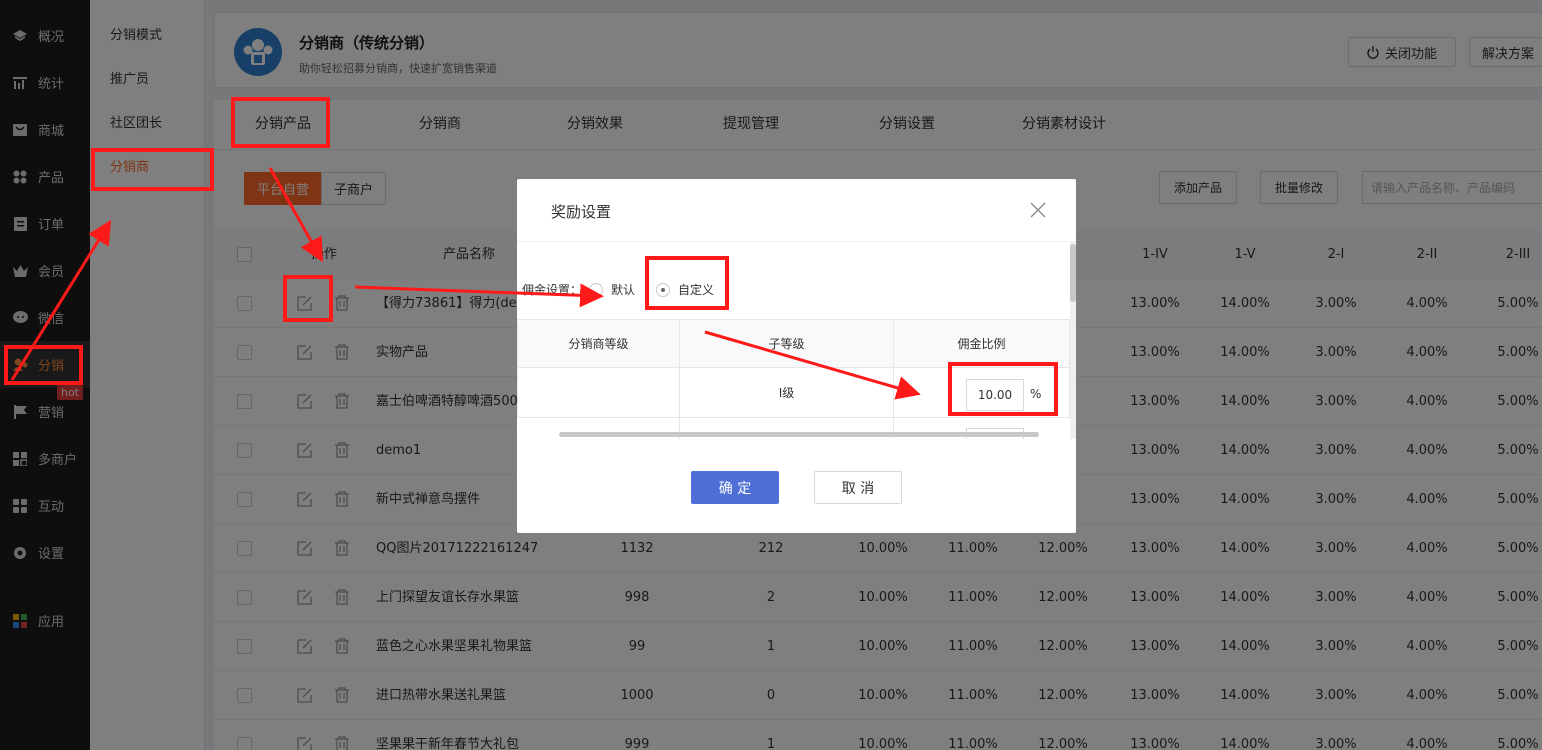  Describe the element at coordinates (598, 393) in the screenshot. I see `cell-distributor-level` at that location.